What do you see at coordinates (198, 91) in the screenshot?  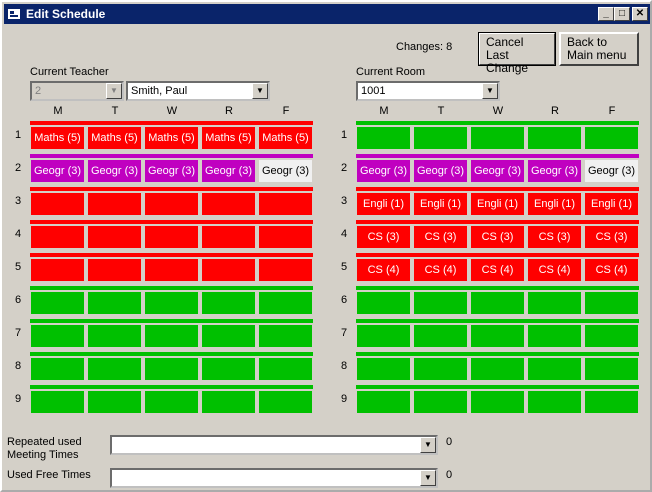 I see `teacher-name-select: Smith, Paul ▼` at bounding box center [198, 91].